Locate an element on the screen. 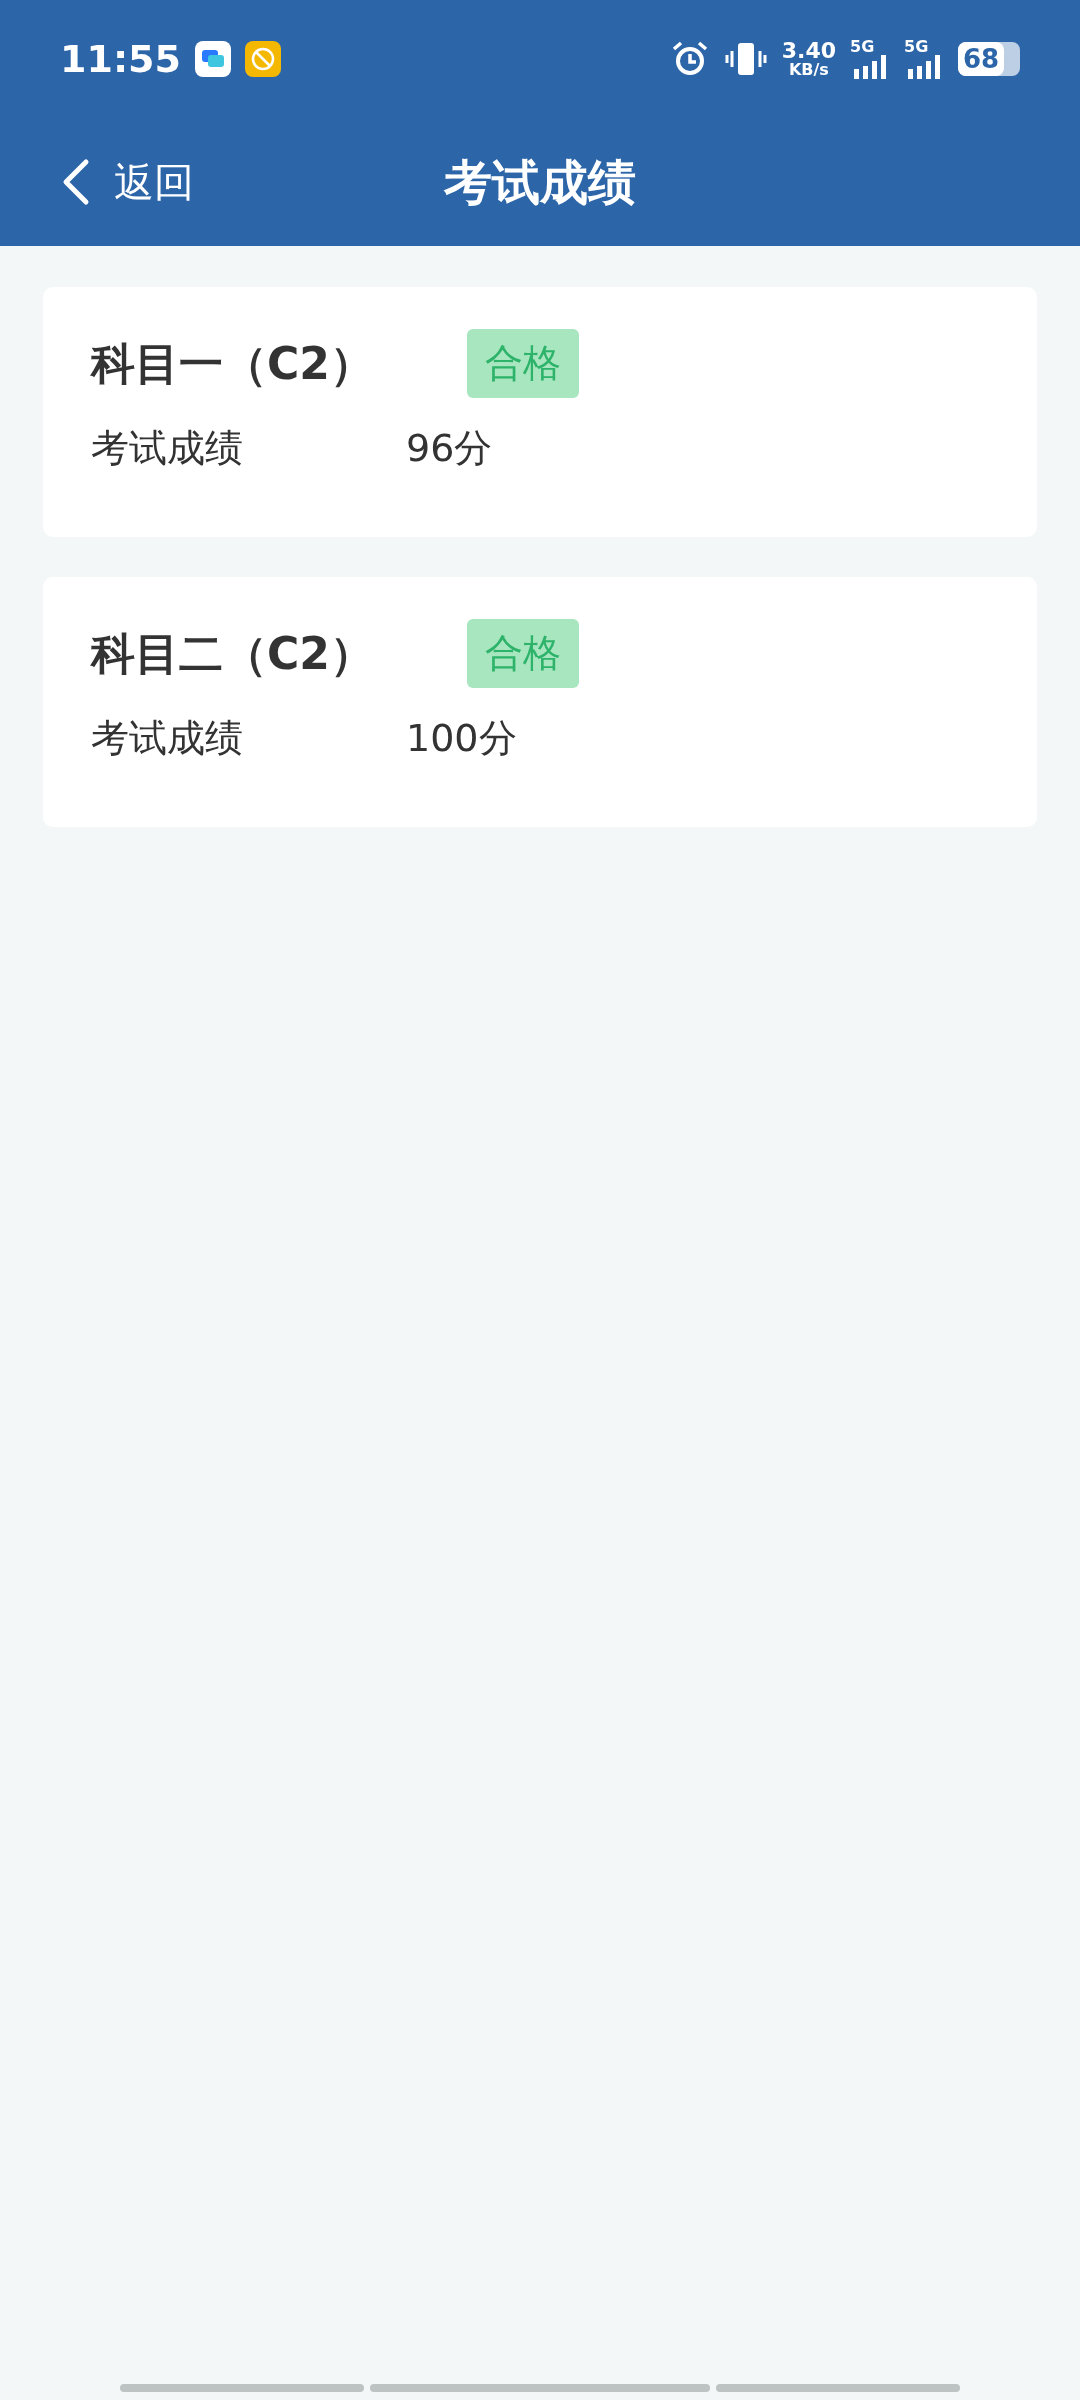 The height and width of the screenshot is (2400, 1080). page-title: 考试成绩 is located at coordinates (540, 182).